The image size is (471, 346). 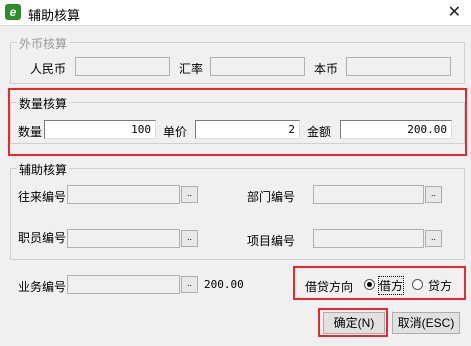 What do you see at coordinates (123, 284) in the screenshot?
I see `business-code-field` at bounding box center [123, 284].